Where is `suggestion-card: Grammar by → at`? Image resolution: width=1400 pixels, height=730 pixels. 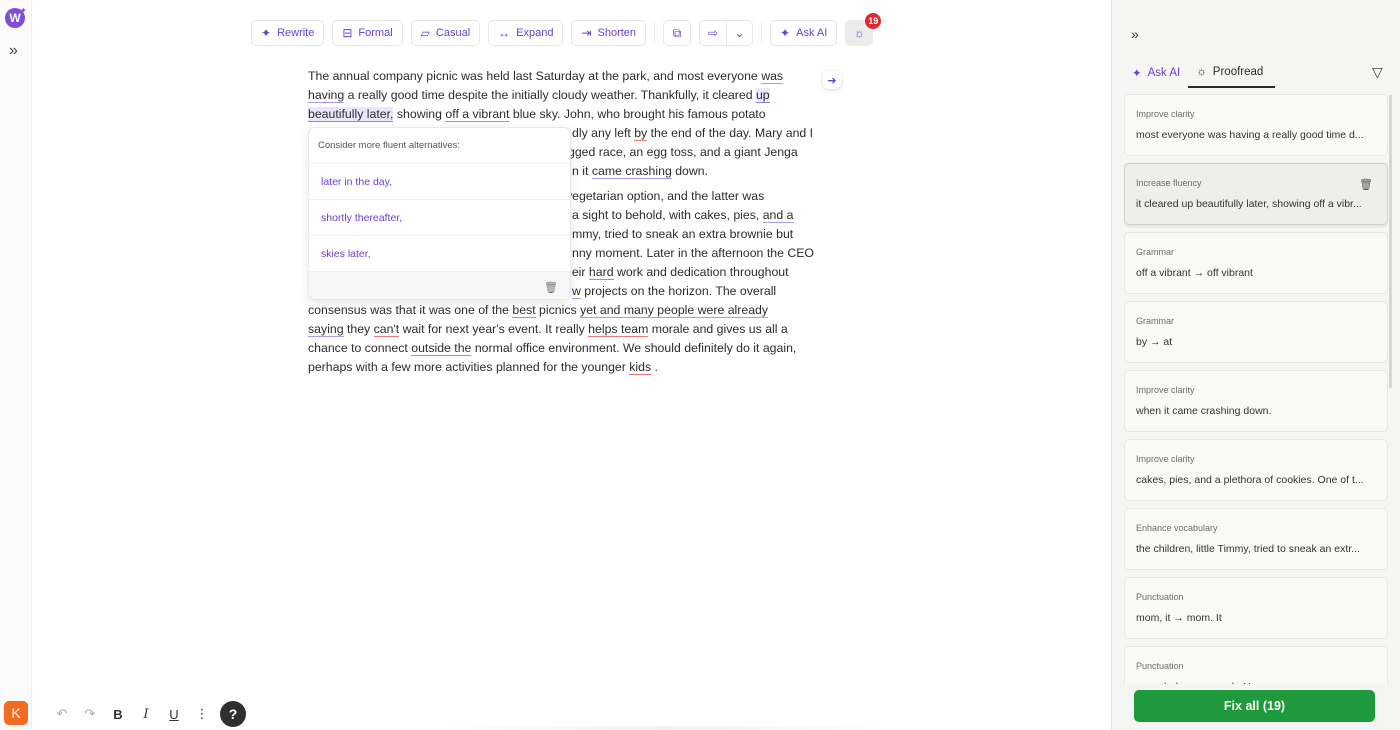 suggestion-card: Grammar by → at is located at coordinates (1256, 332).